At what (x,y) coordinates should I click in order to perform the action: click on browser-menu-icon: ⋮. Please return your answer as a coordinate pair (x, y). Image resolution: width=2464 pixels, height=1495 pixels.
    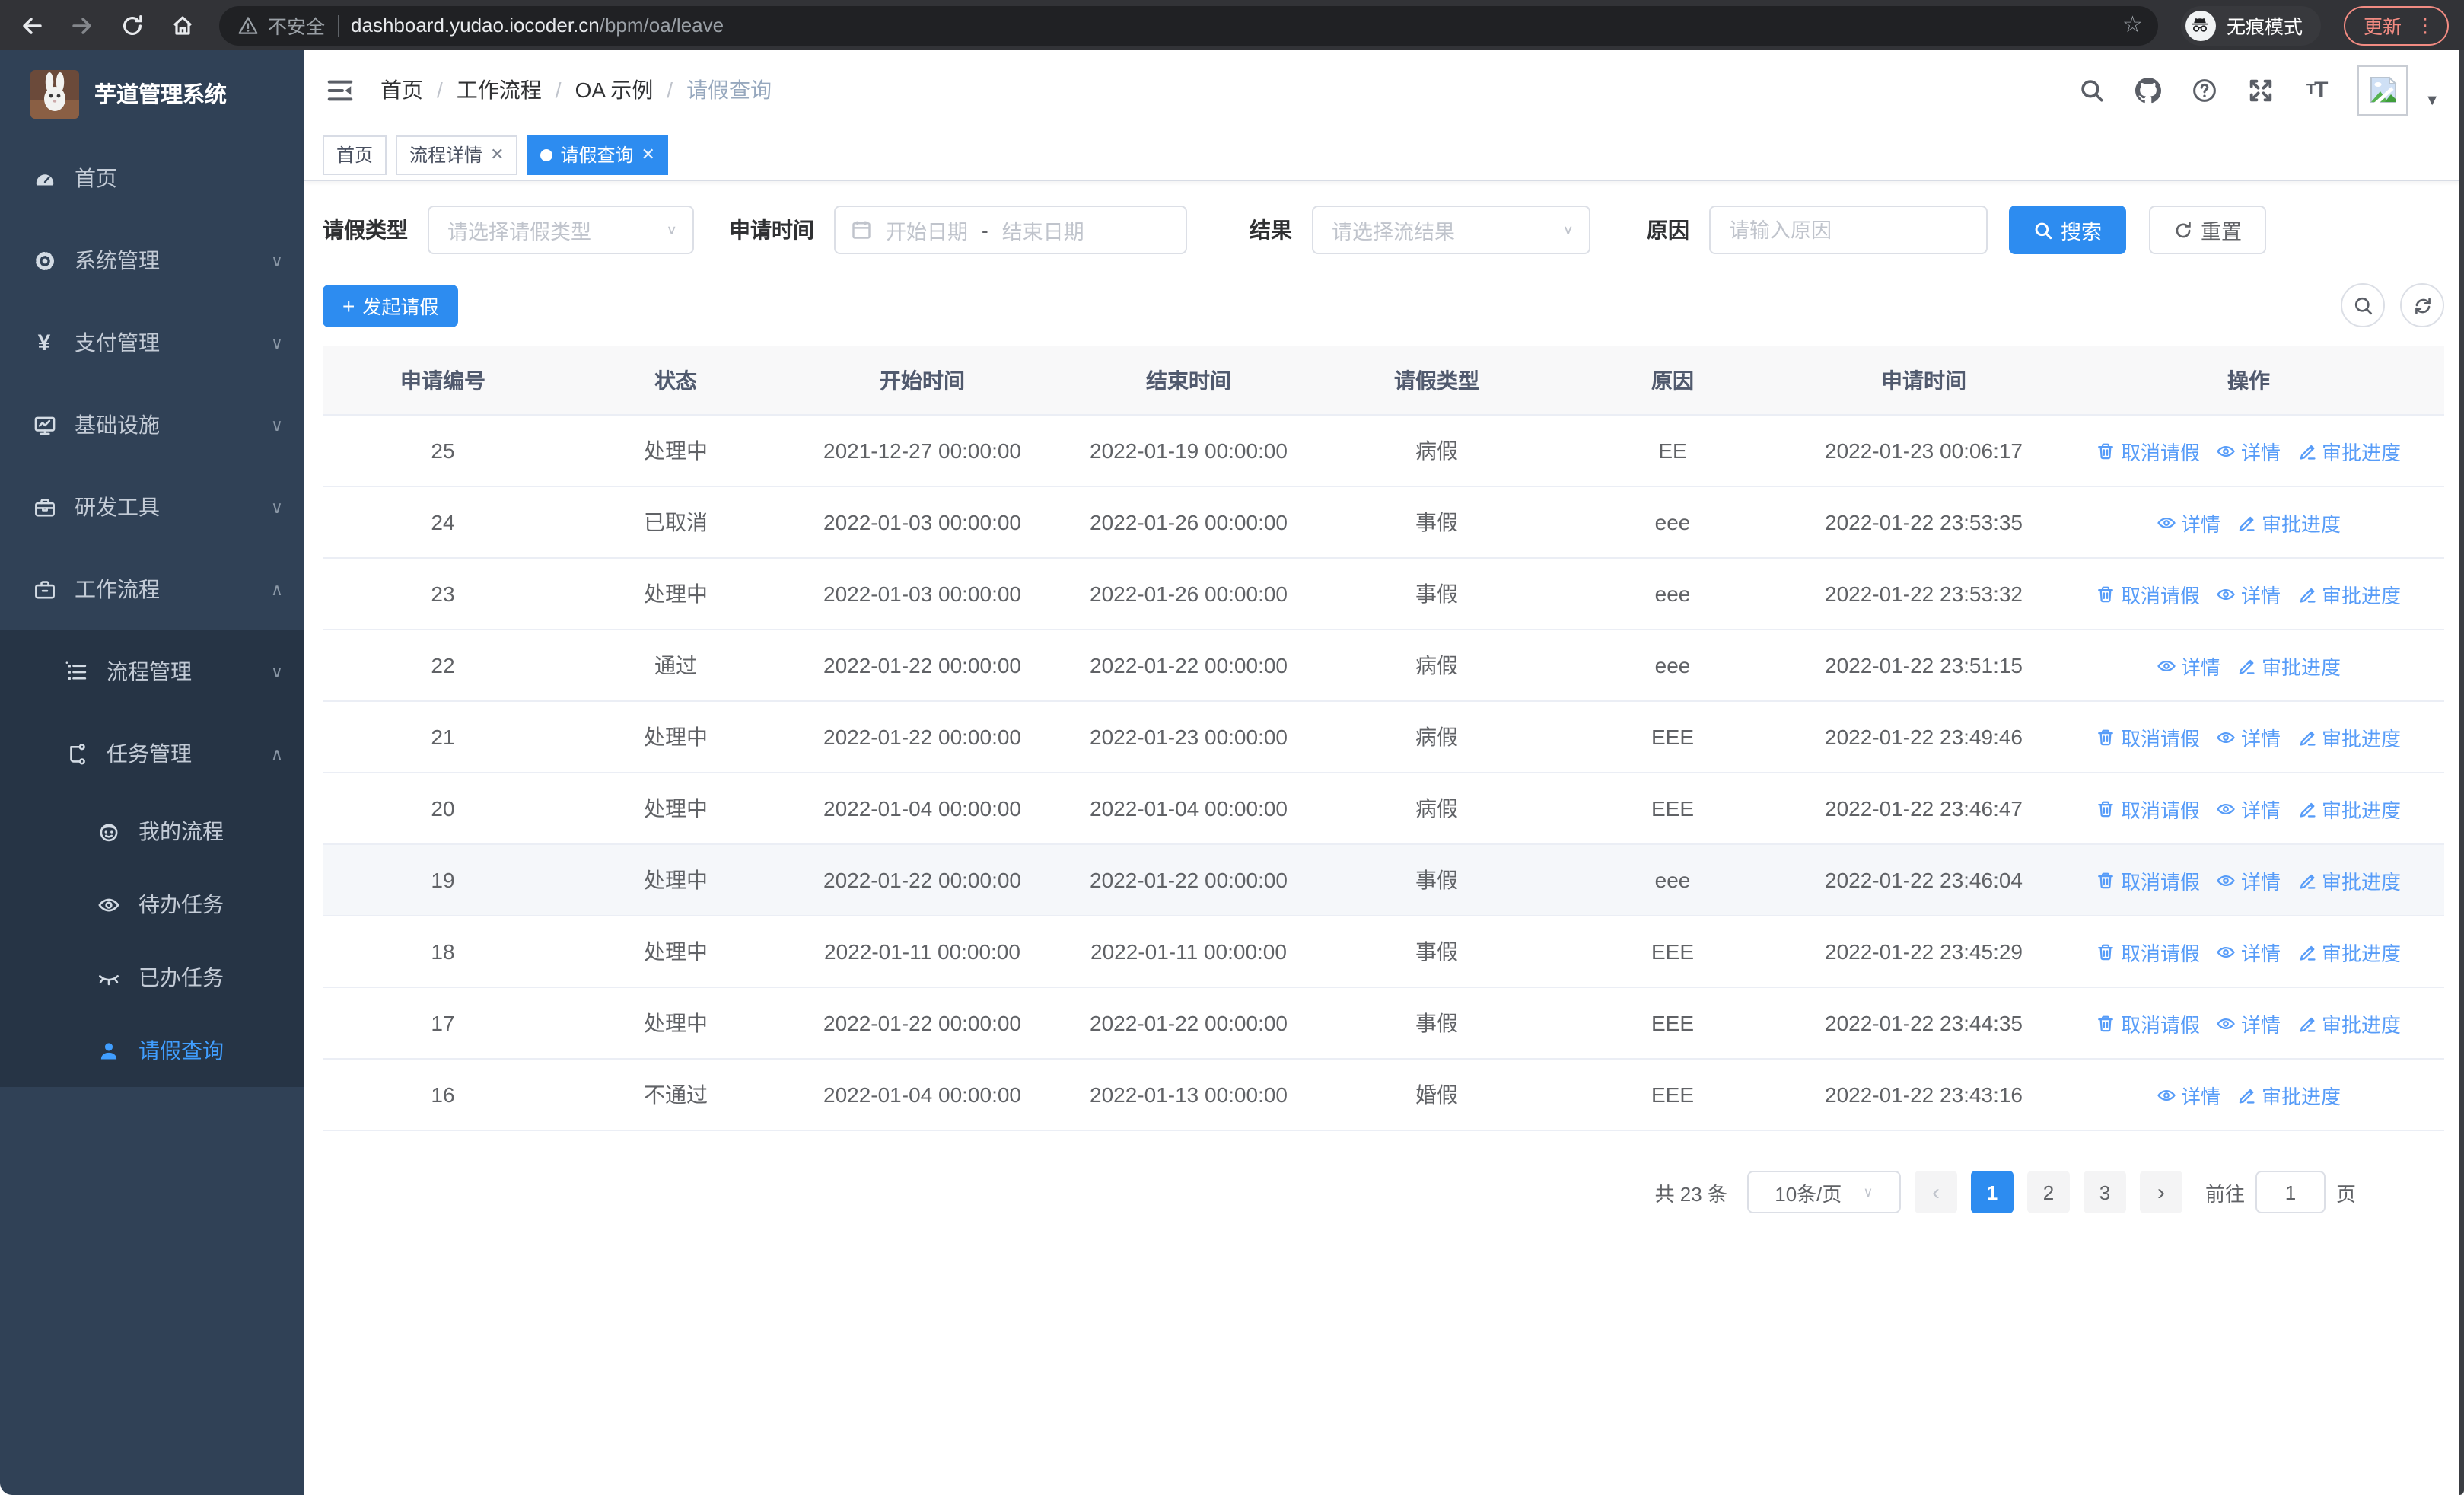
    Looking at the image, I should click on (2425, 25).